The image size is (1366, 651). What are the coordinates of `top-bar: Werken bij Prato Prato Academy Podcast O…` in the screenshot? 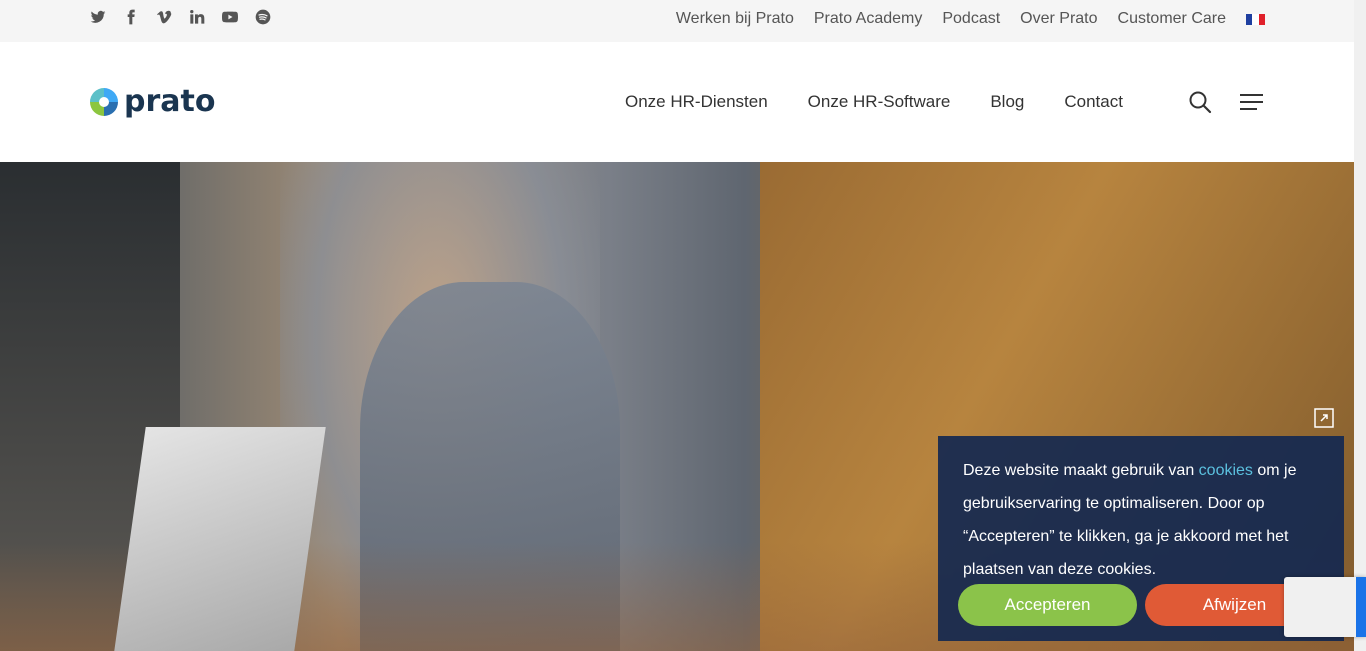 It's located at (677, 21).